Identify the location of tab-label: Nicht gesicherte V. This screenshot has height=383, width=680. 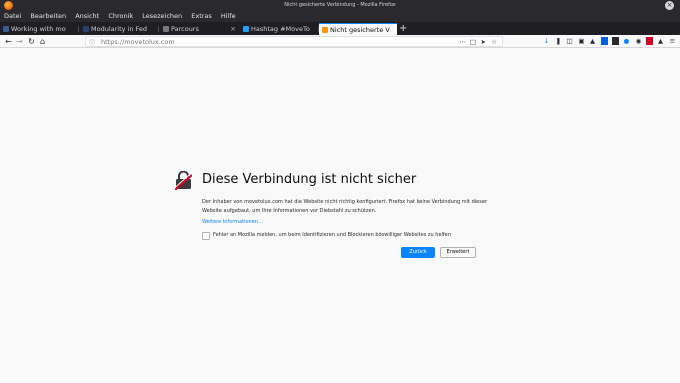
(360, 30).